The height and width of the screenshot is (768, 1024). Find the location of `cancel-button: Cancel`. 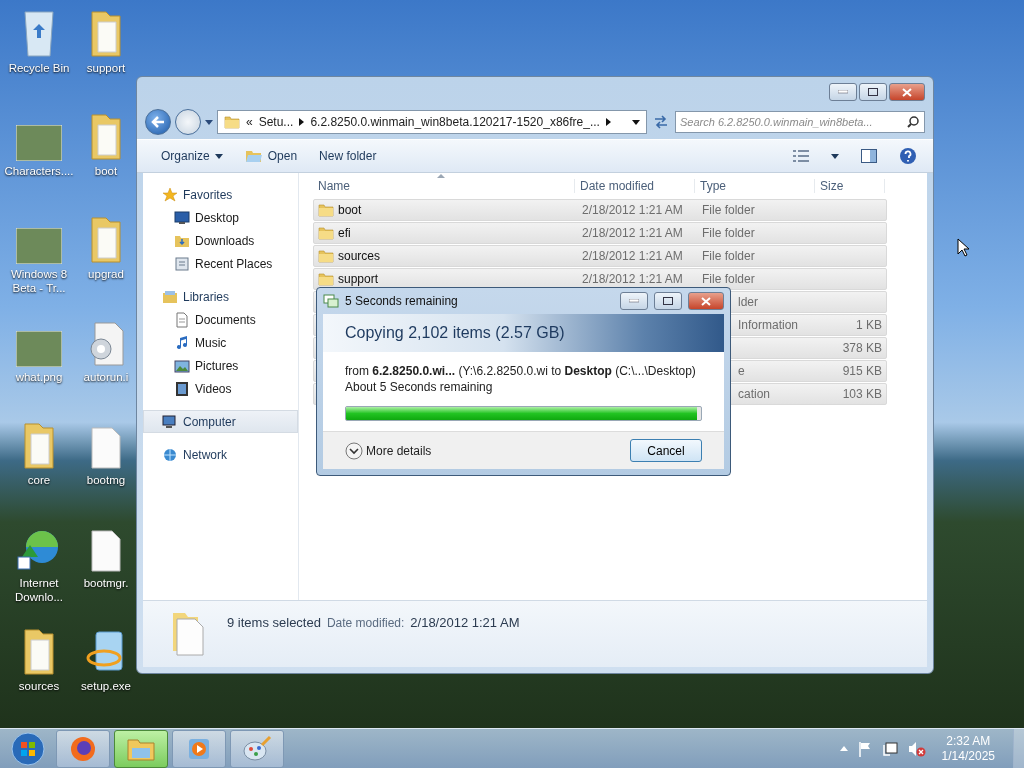

cancel-button: Cancel is located at coordinates (666, 450).